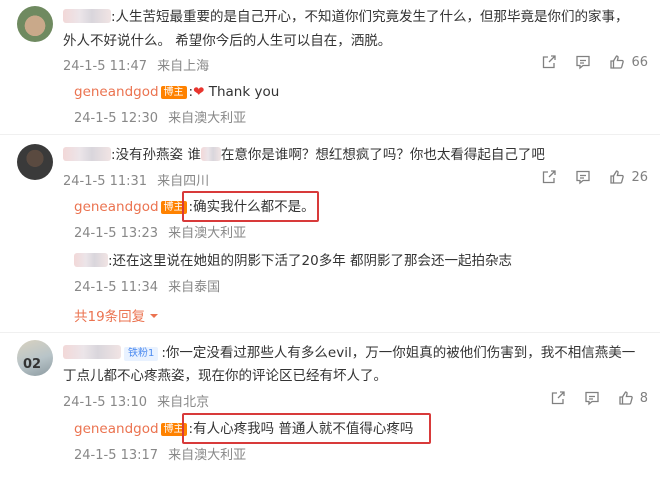  I want to click on comment-date: 24-1-5 11:47, so click(105, 66).